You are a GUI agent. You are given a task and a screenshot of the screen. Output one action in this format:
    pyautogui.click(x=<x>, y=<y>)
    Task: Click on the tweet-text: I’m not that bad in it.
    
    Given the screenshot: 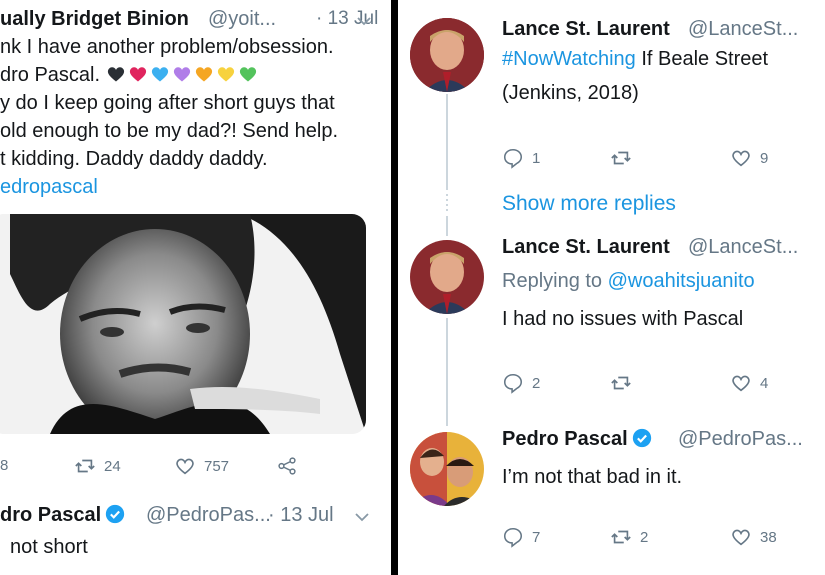 What is the action you would take?
    pyautogui.click(x=592, y=477)
    